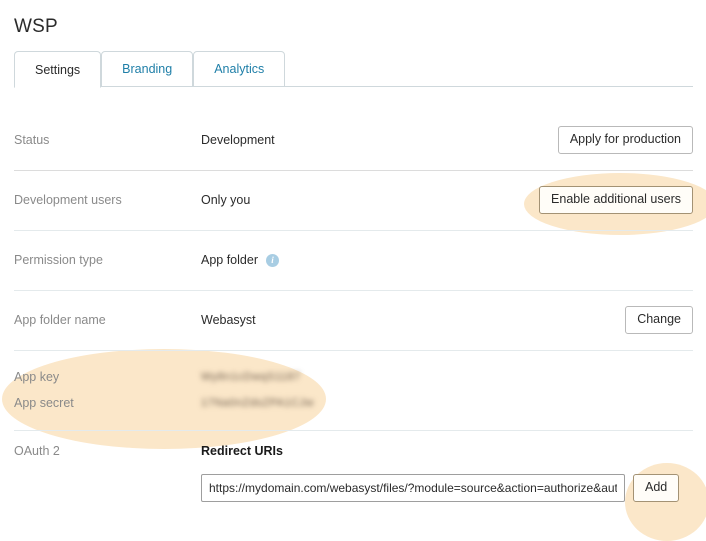 The height and width of the screenshot is (541, 706). I want to click on redirect-uri-line: Add, so click(447, 488).